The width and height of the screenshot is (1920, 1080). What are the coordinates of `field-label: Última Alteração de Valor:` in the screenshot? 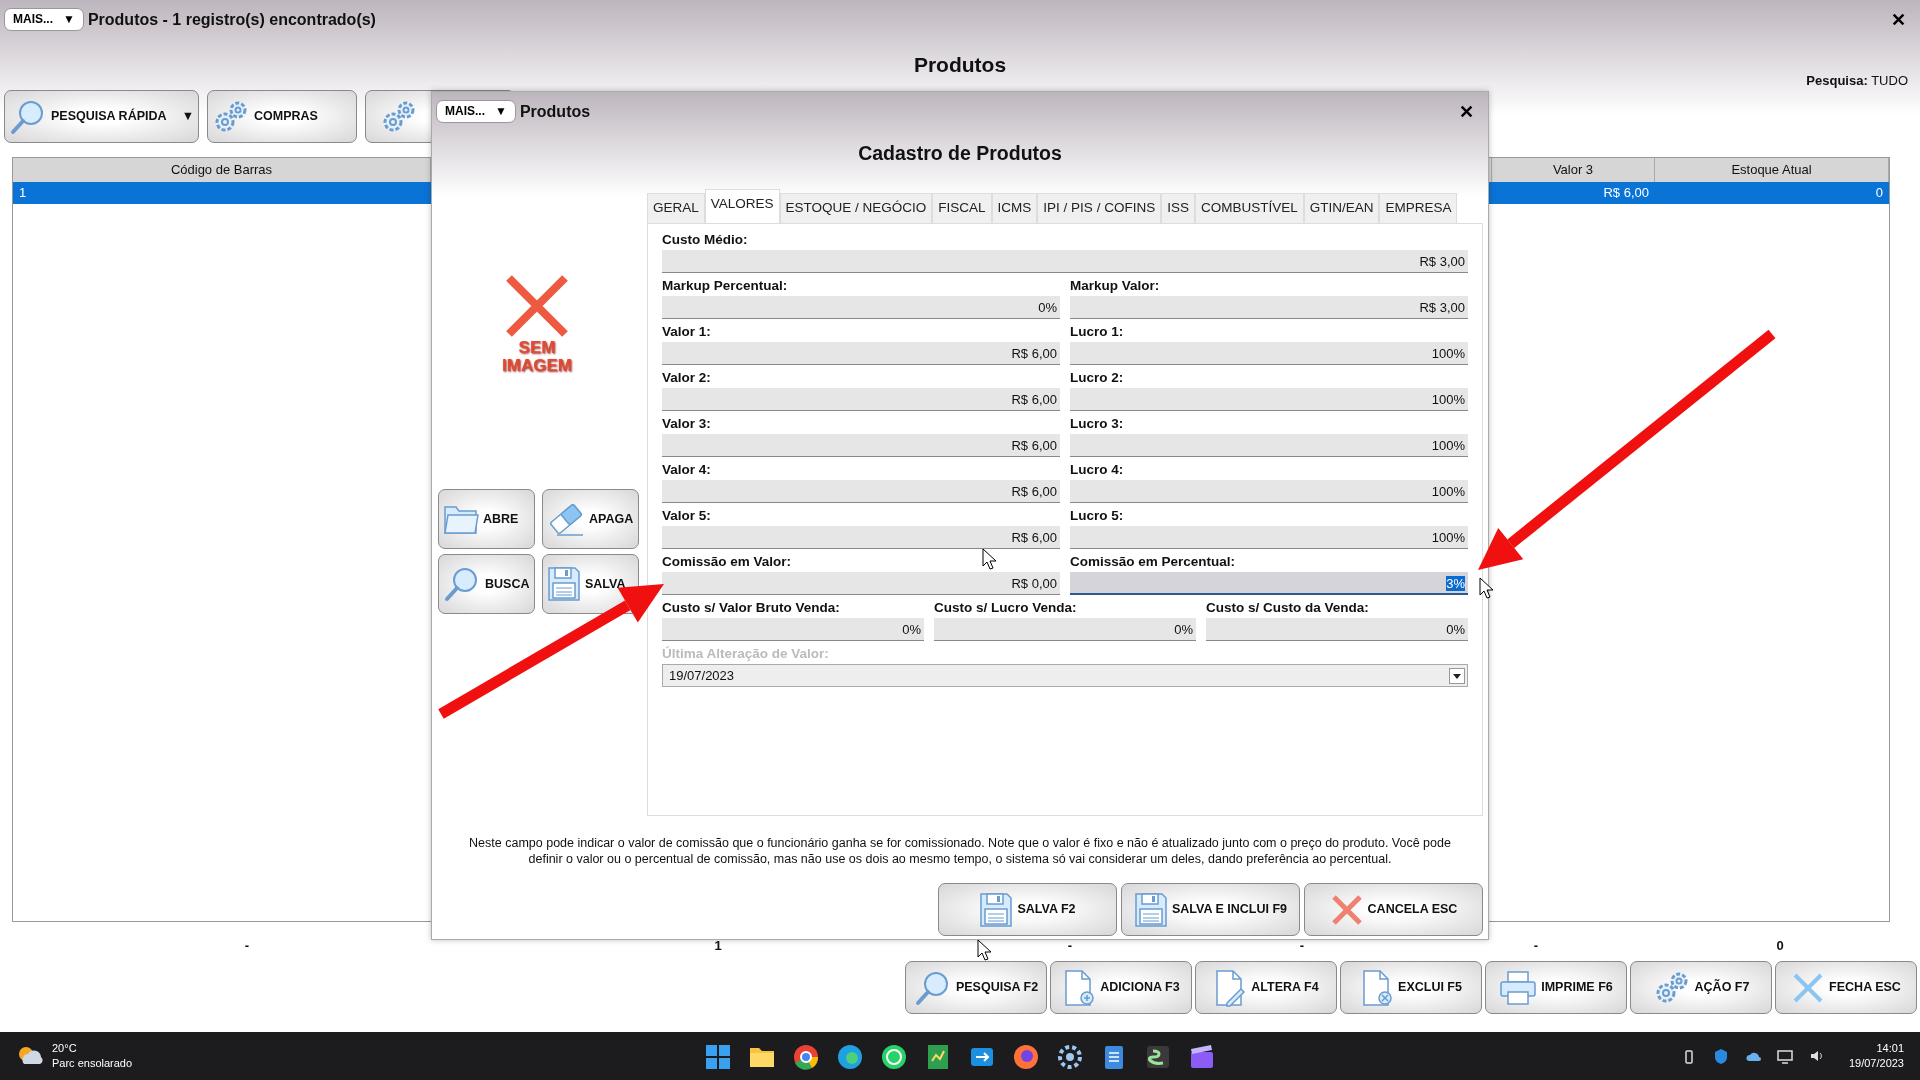 It's located at (745, 654).